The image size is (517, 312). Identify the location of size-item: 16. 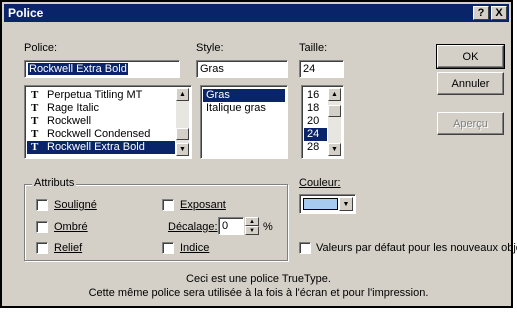
(315, 95).